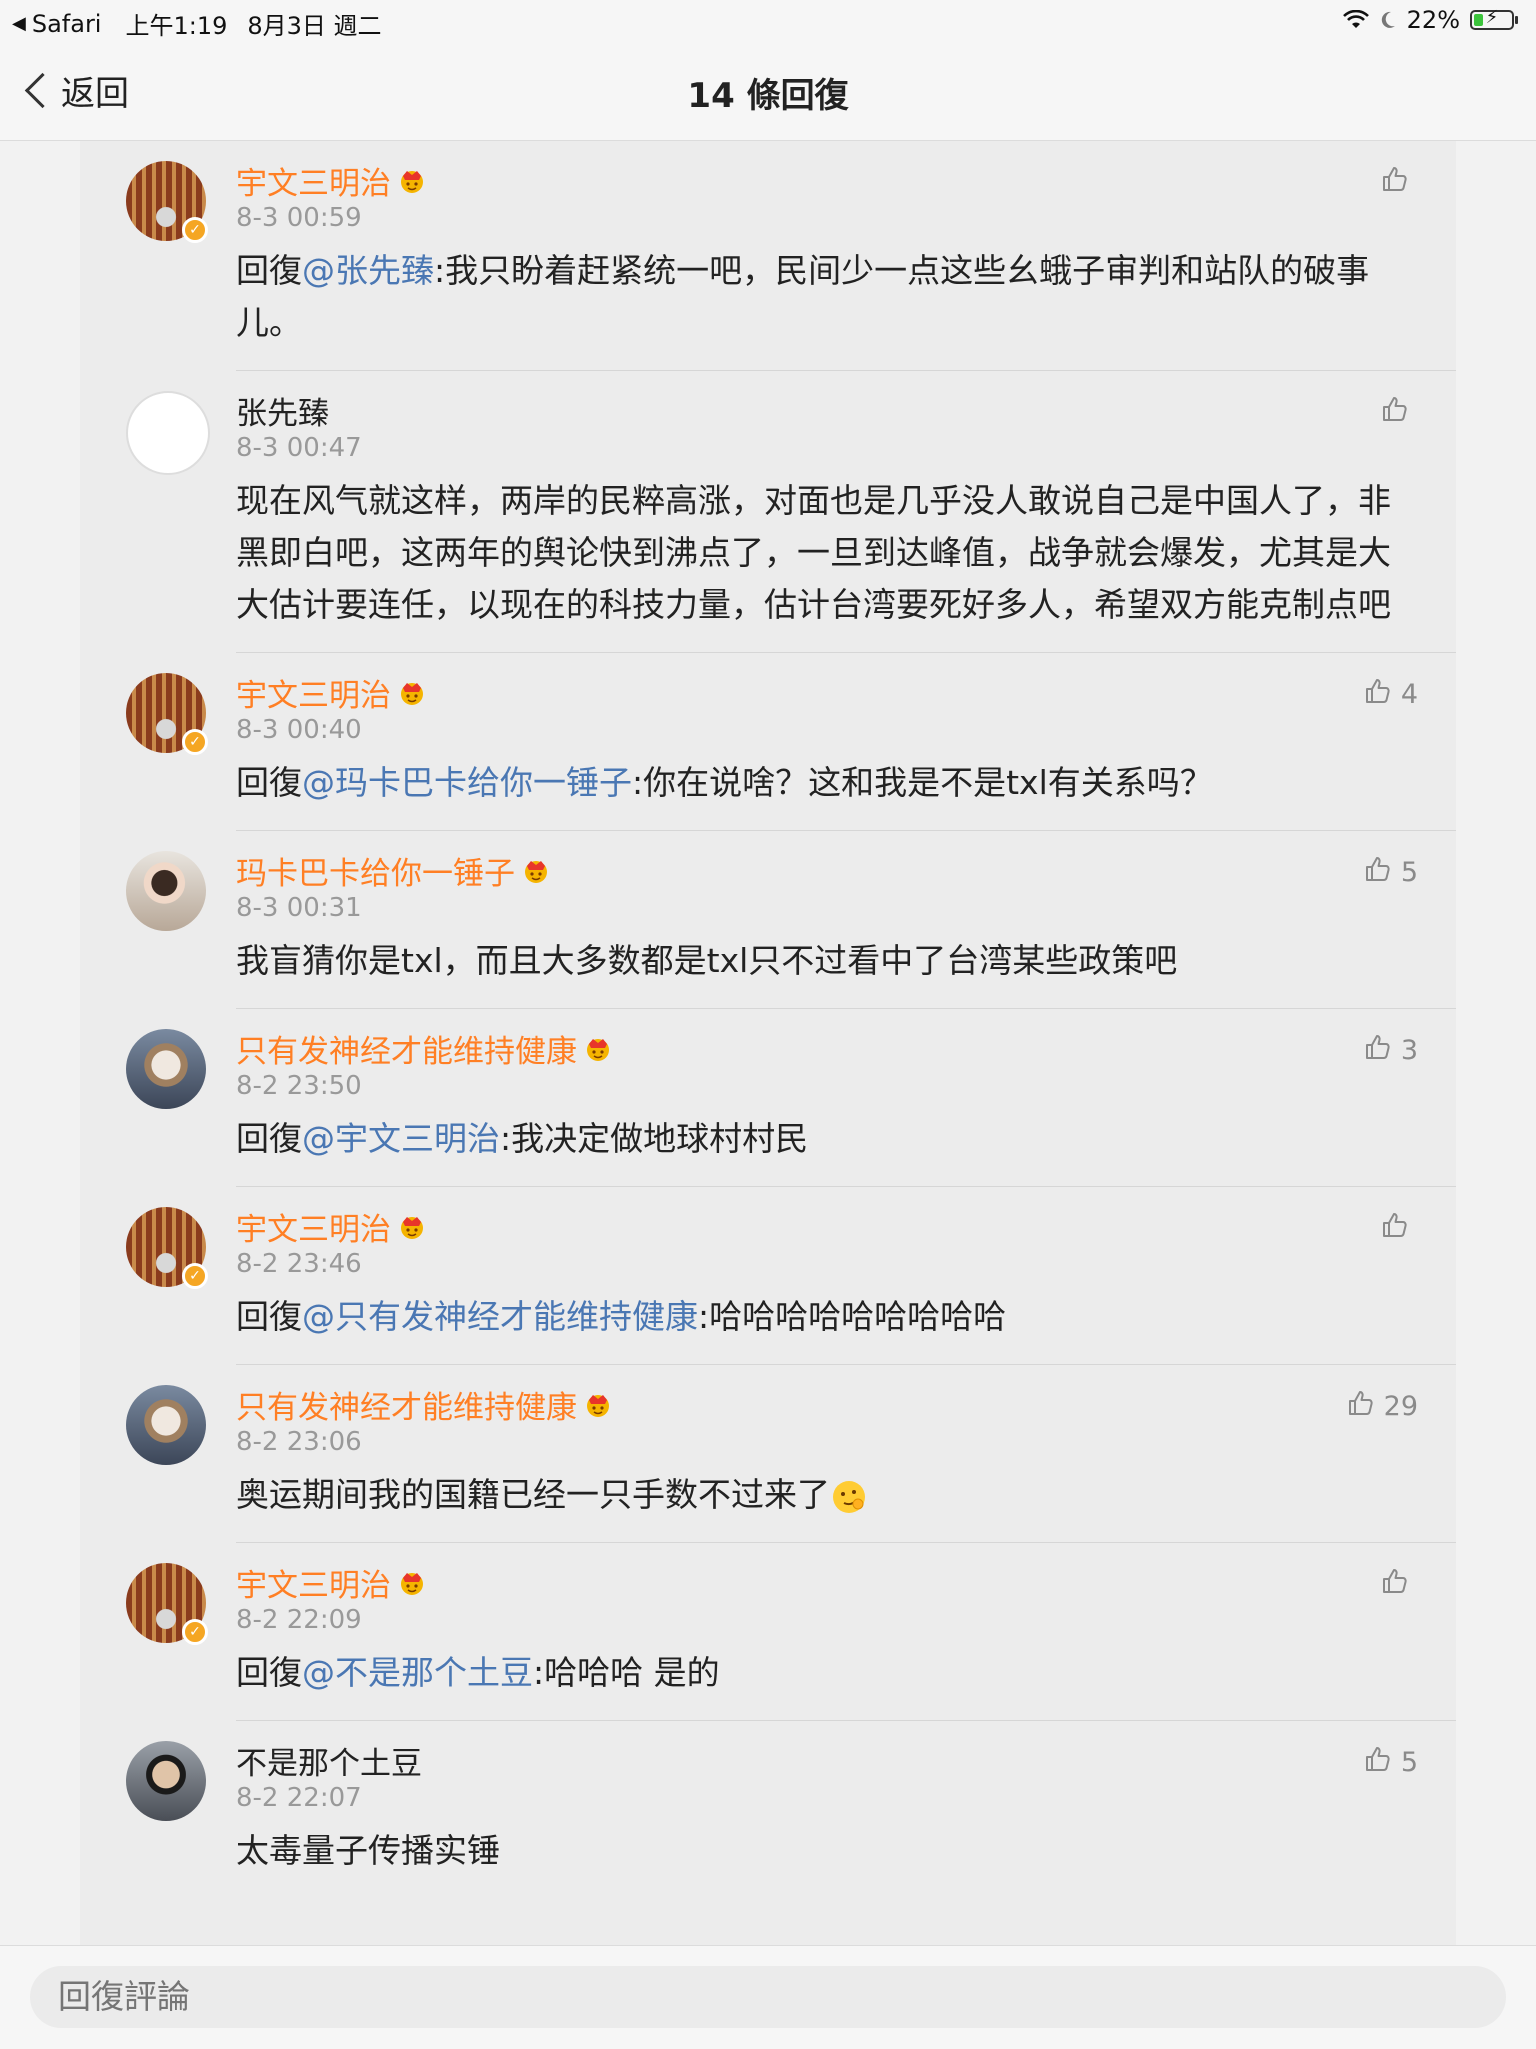 Image resolution: width=1536 pixels, height=2049 pixels. Describe the element at coordinates (533, 1494) in the screenshot. I see `comment-body: 奥运期间我的国籍已经一只手数不过来了` at that location.